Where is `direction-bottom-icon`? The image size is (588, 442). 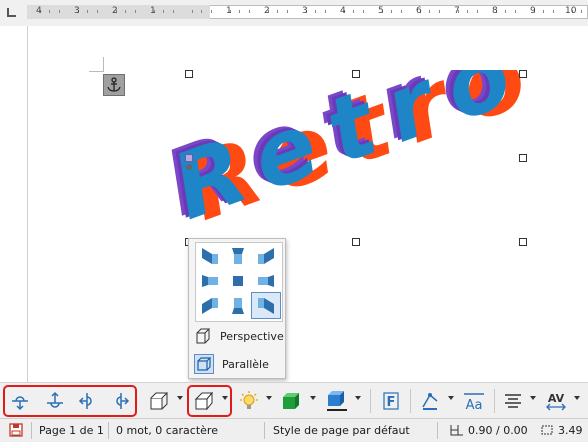
direction-bottom-icon is located at coordinates (238, 305).